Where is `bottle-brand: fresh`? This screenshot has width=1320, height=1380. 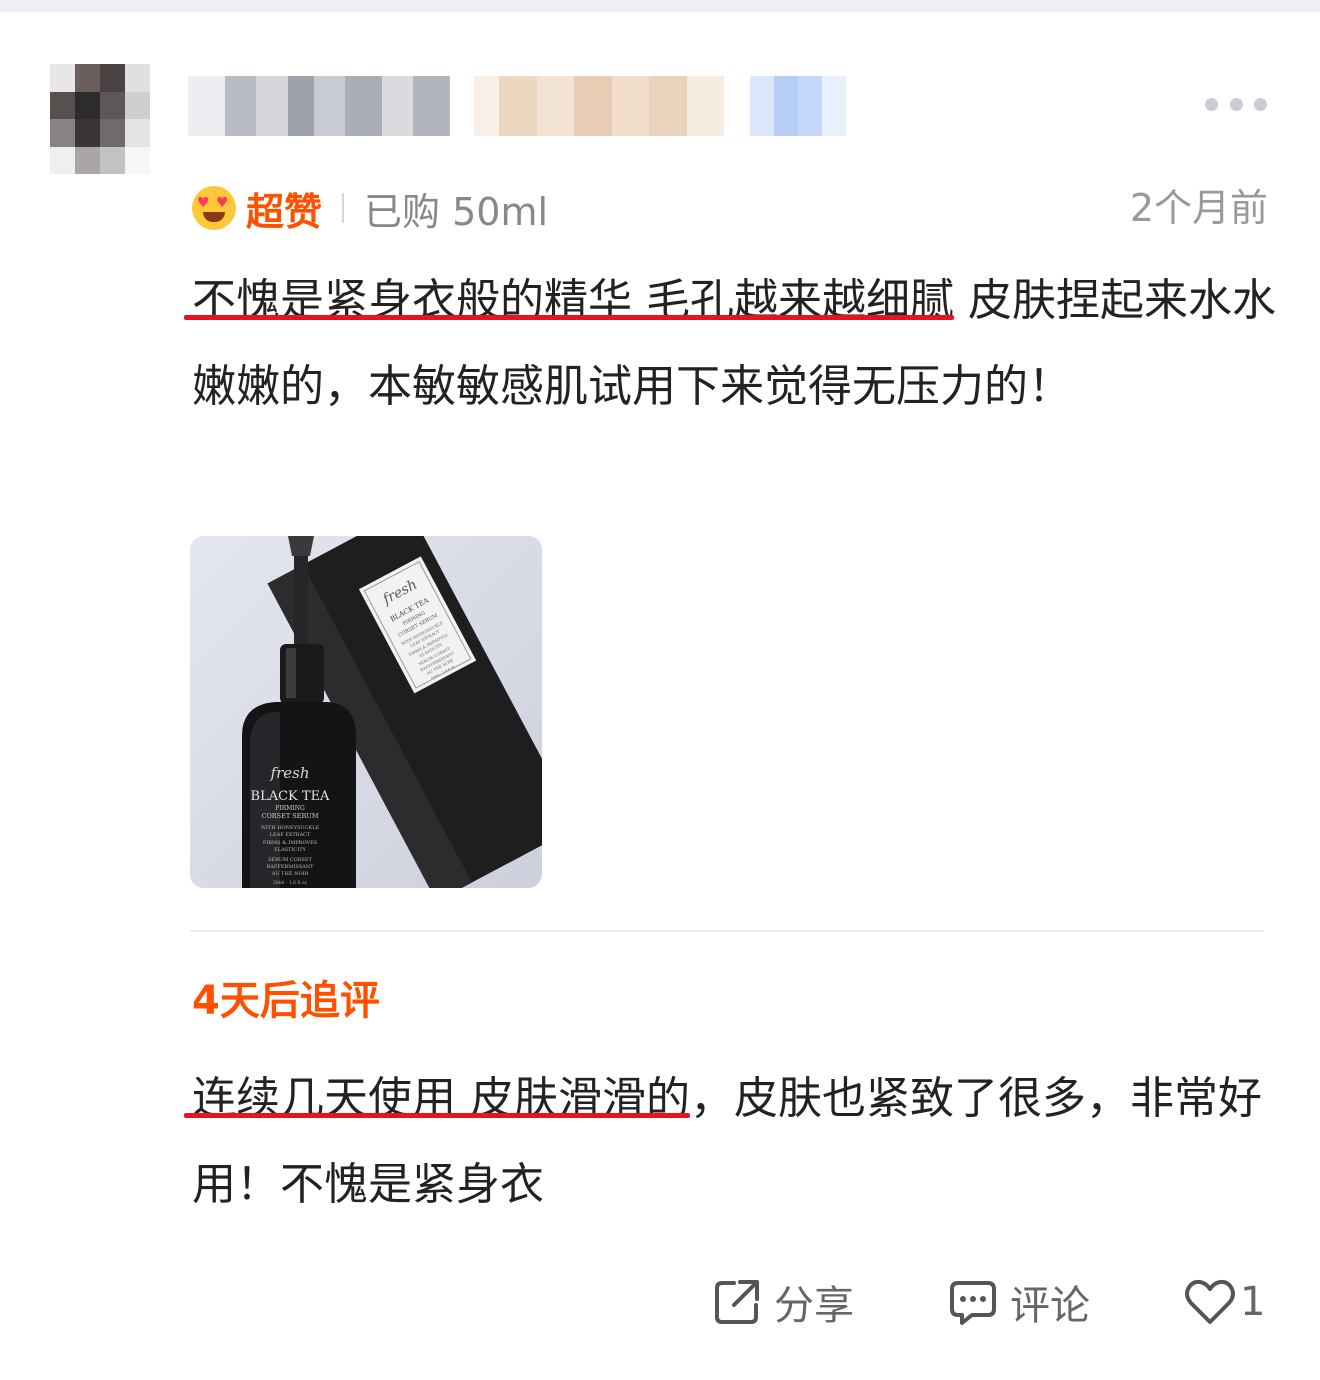
bottle-brand: fresh is located at coordinates (290, 773).